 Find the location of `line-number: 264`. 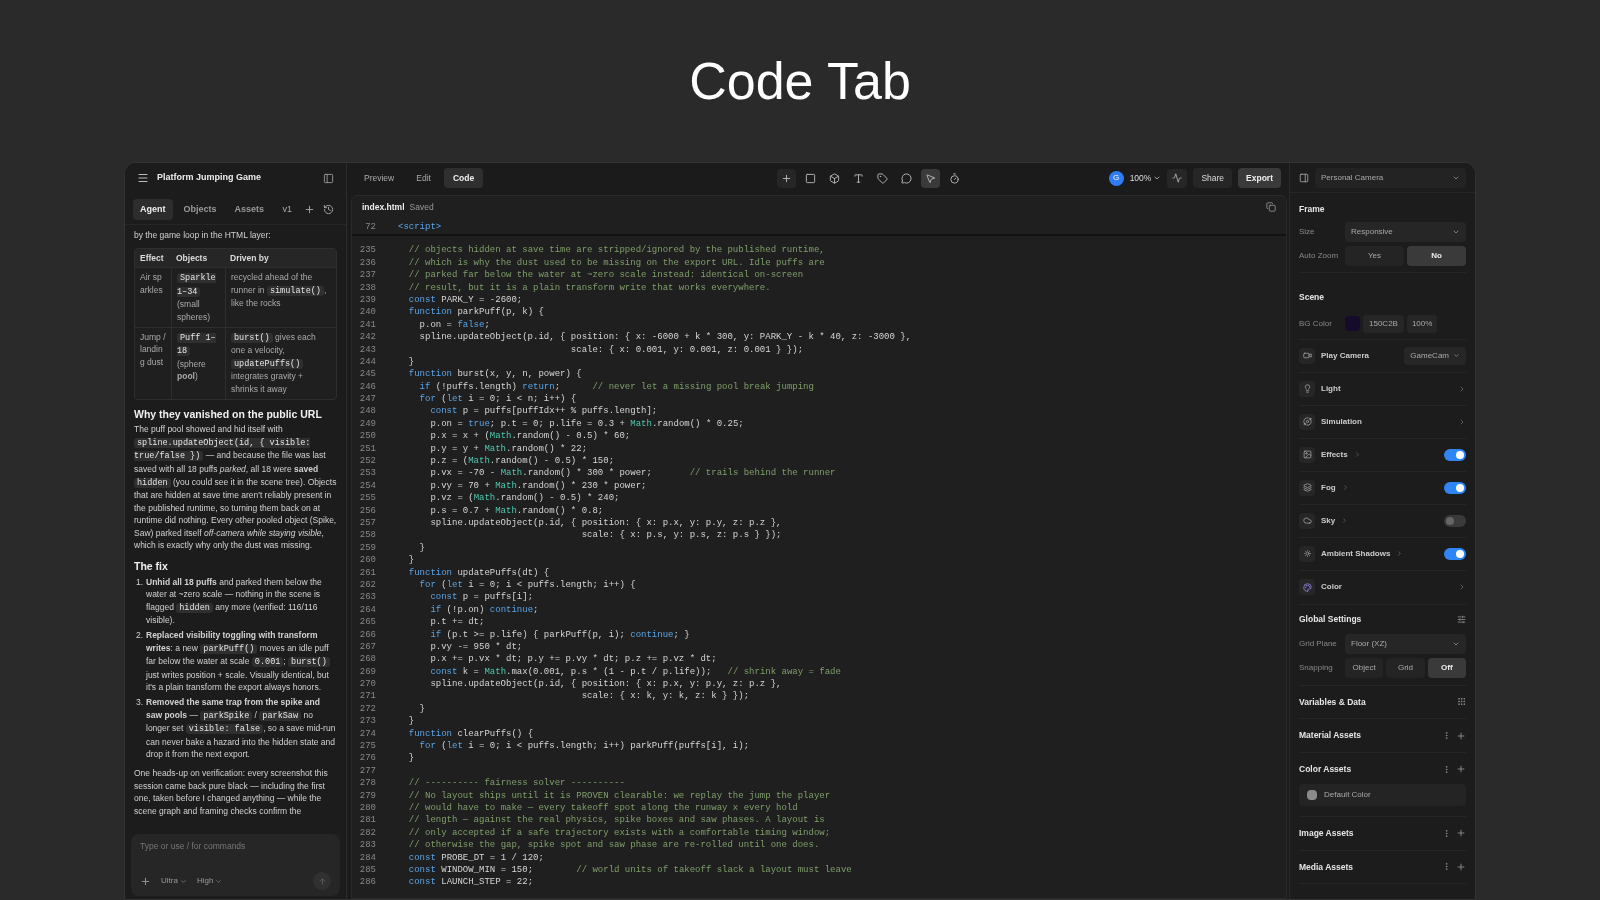

line-number: 264 is located at coordinates (367, 610).